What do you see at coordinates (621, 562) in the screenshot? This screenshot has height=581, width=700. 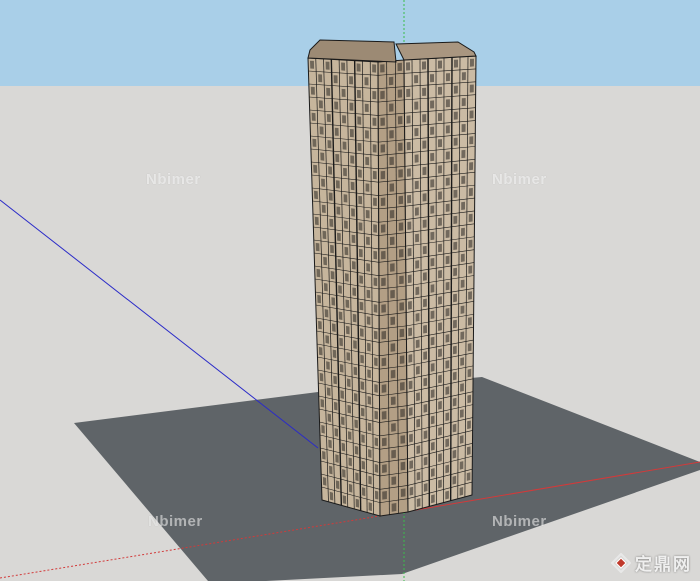 I see `diamond-logo-icon` at bounding box center [621, 562].